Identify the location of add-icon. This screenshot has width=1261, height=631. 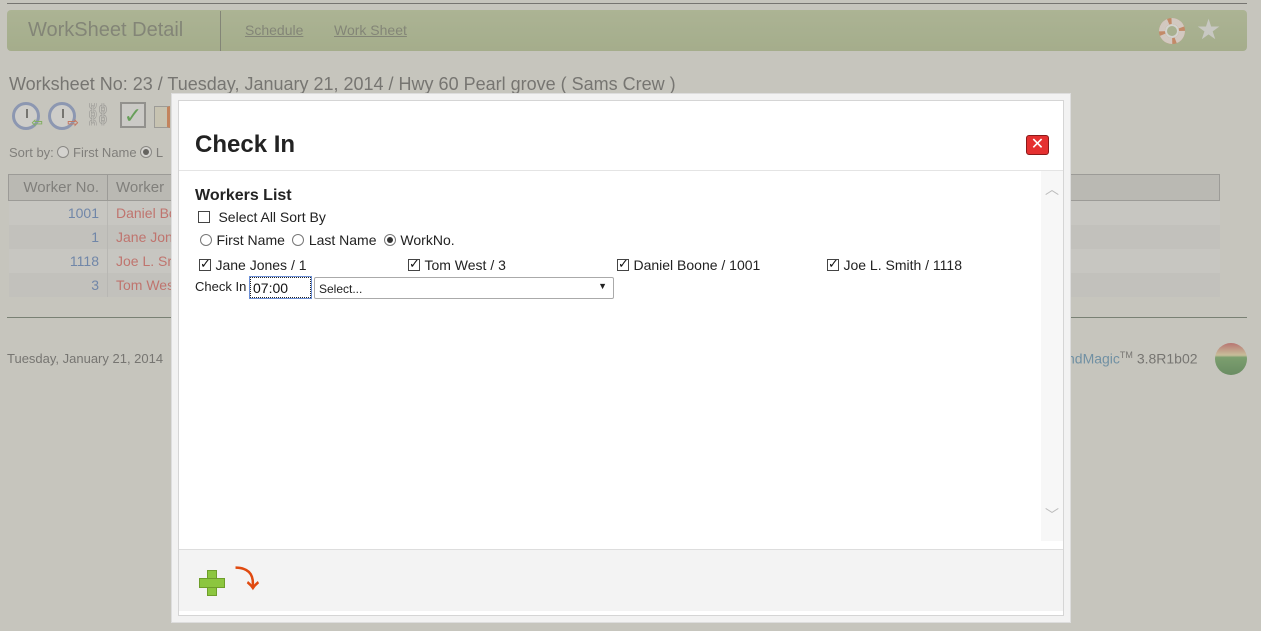
(212, 583).